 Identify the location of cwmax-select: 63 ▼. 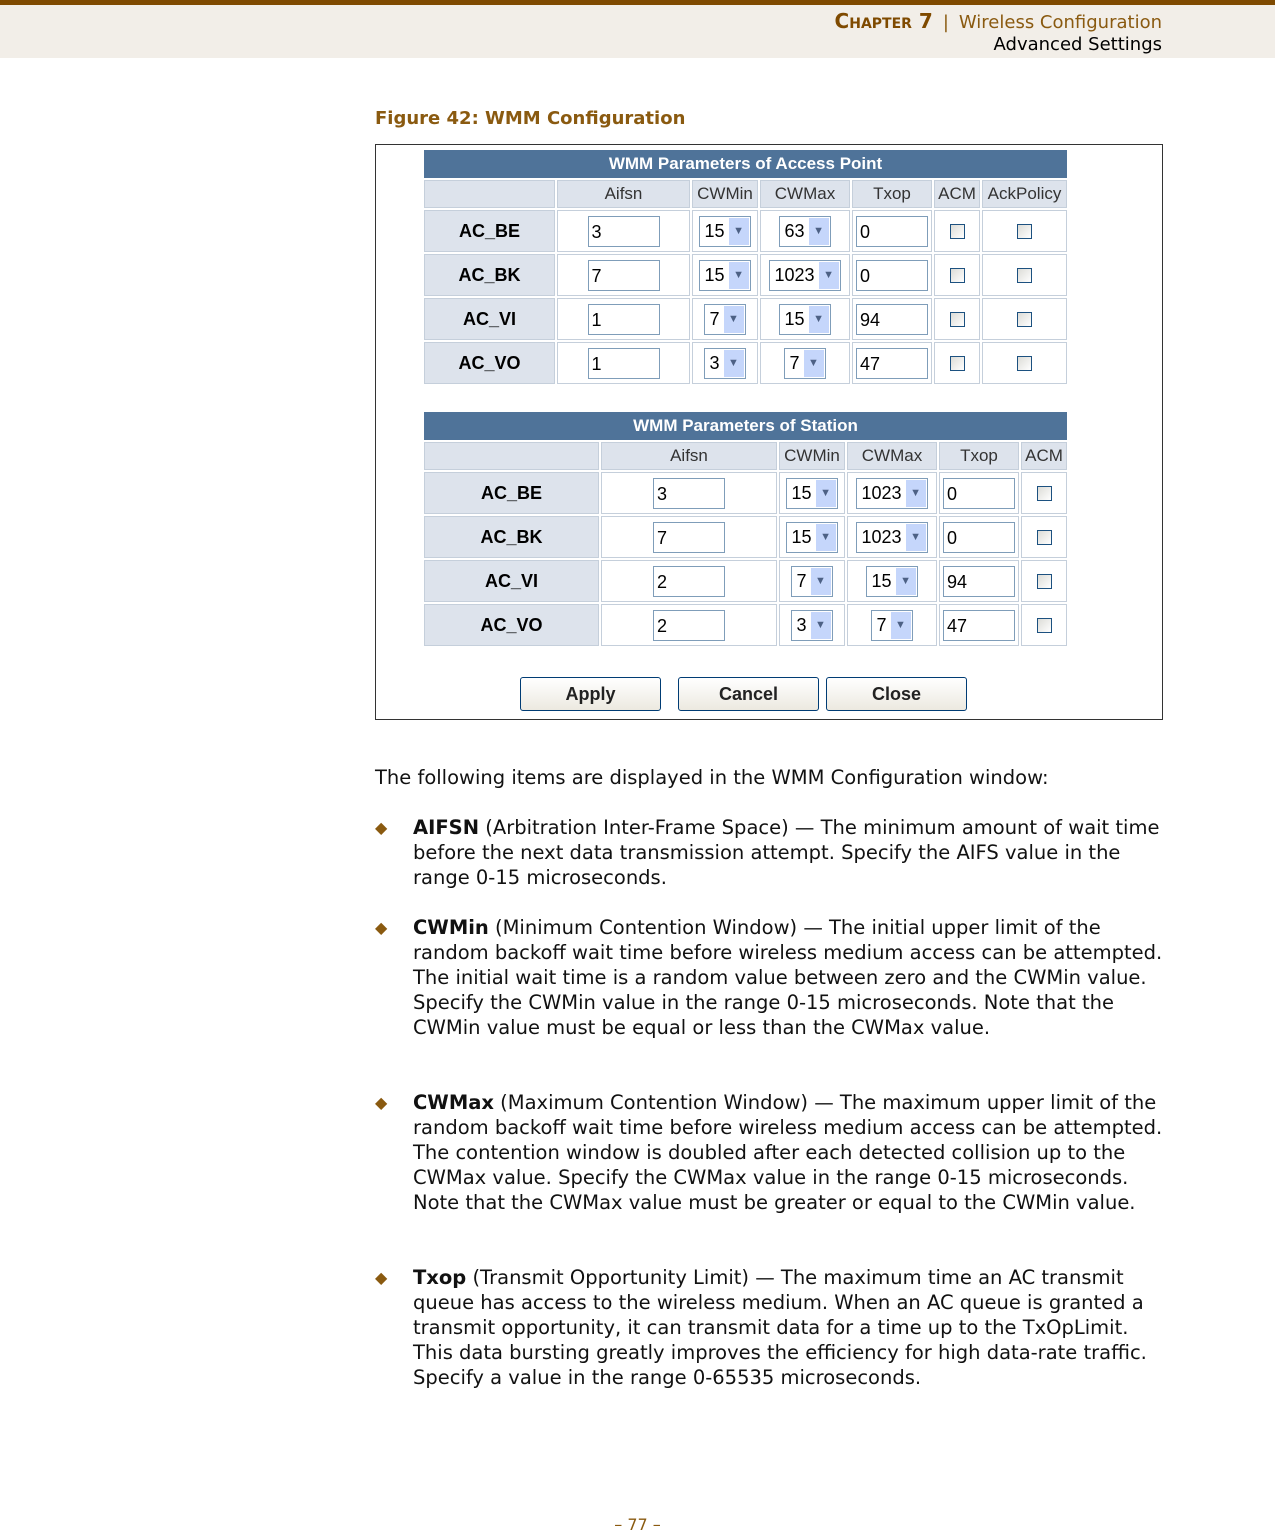
(805, 231).